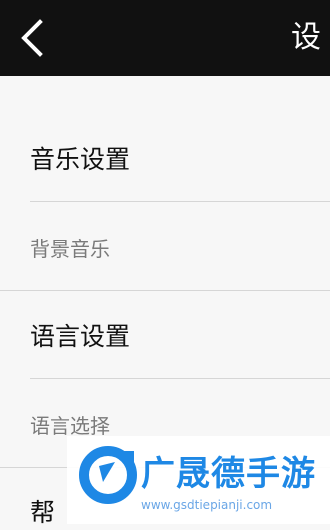 The width and height of the screenshot is (330, 530). I want to click on section-divider, so click(165, 290).